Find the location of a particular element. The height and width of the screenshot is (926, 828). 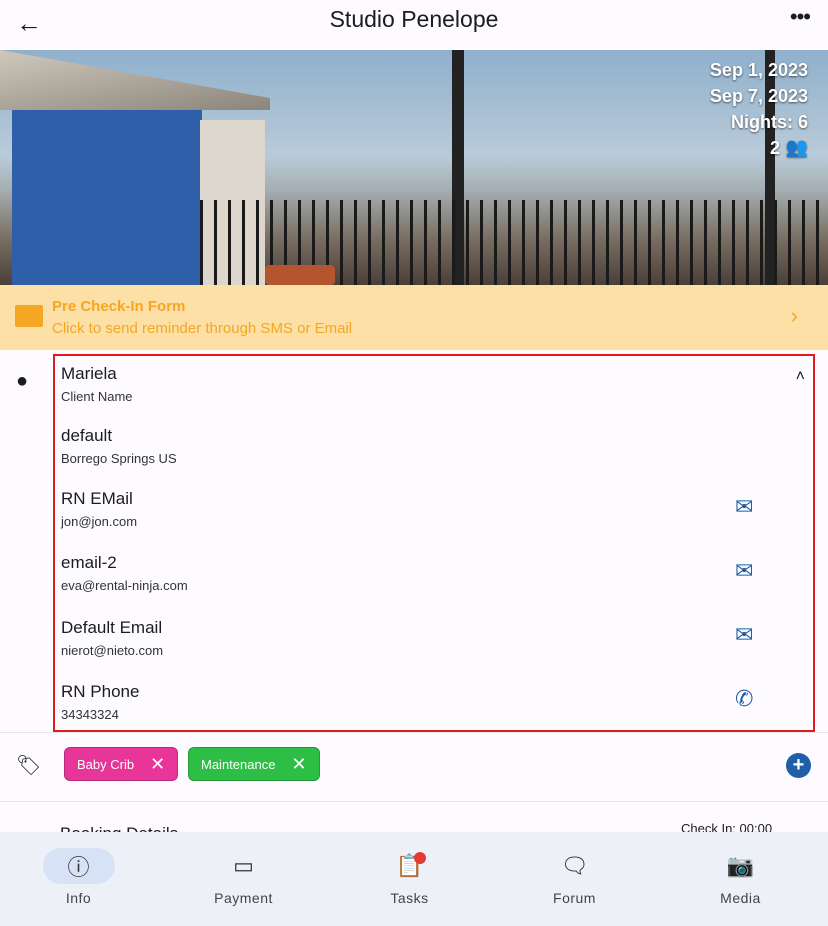

client-name-row: Mariela Client Name is located at coordinates (97, 384).